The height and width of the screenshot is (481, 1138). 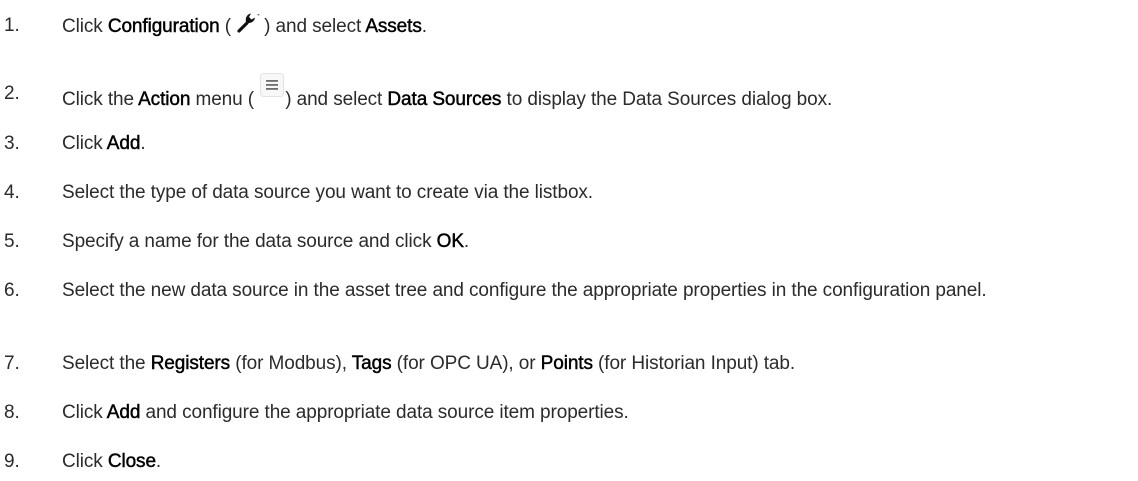 I want to click on step-text-run: to display the Data Sources dialog box., so click(x=667, y=99).